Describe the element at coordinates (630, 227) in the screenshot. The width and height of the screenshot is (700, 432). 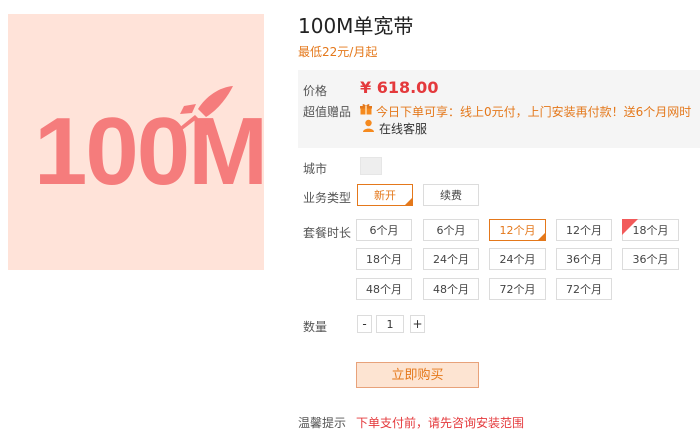
I see `hot-badge-icon` at that location.